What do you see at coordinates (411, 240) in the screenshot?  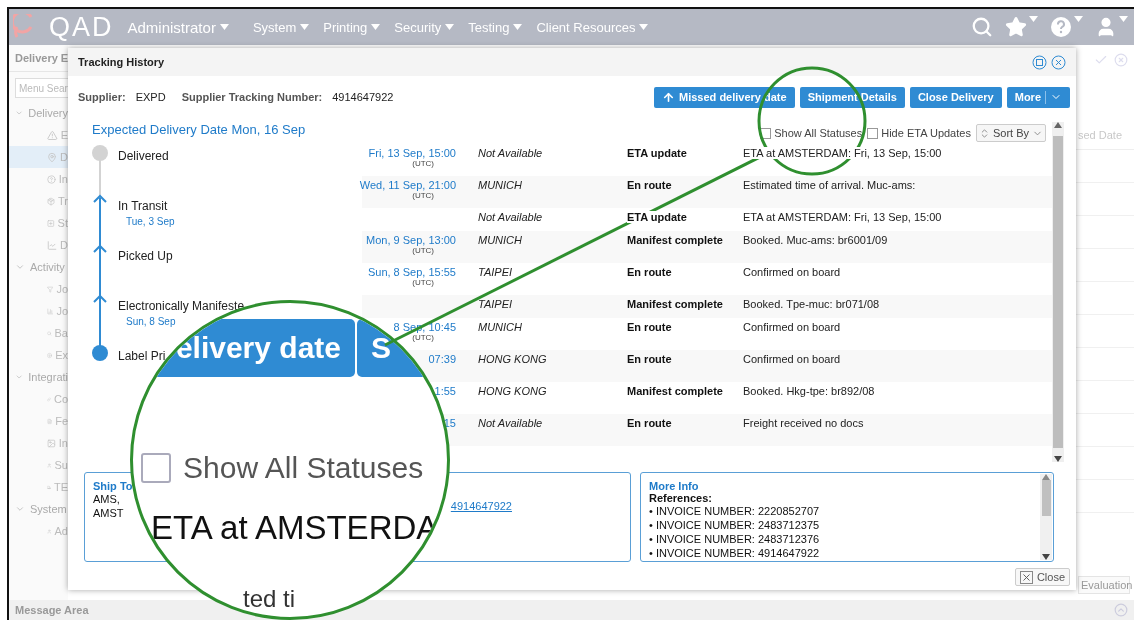 I see `event-date: Mon, 9 Sep, 13:00` at bounding box center [411, 240].